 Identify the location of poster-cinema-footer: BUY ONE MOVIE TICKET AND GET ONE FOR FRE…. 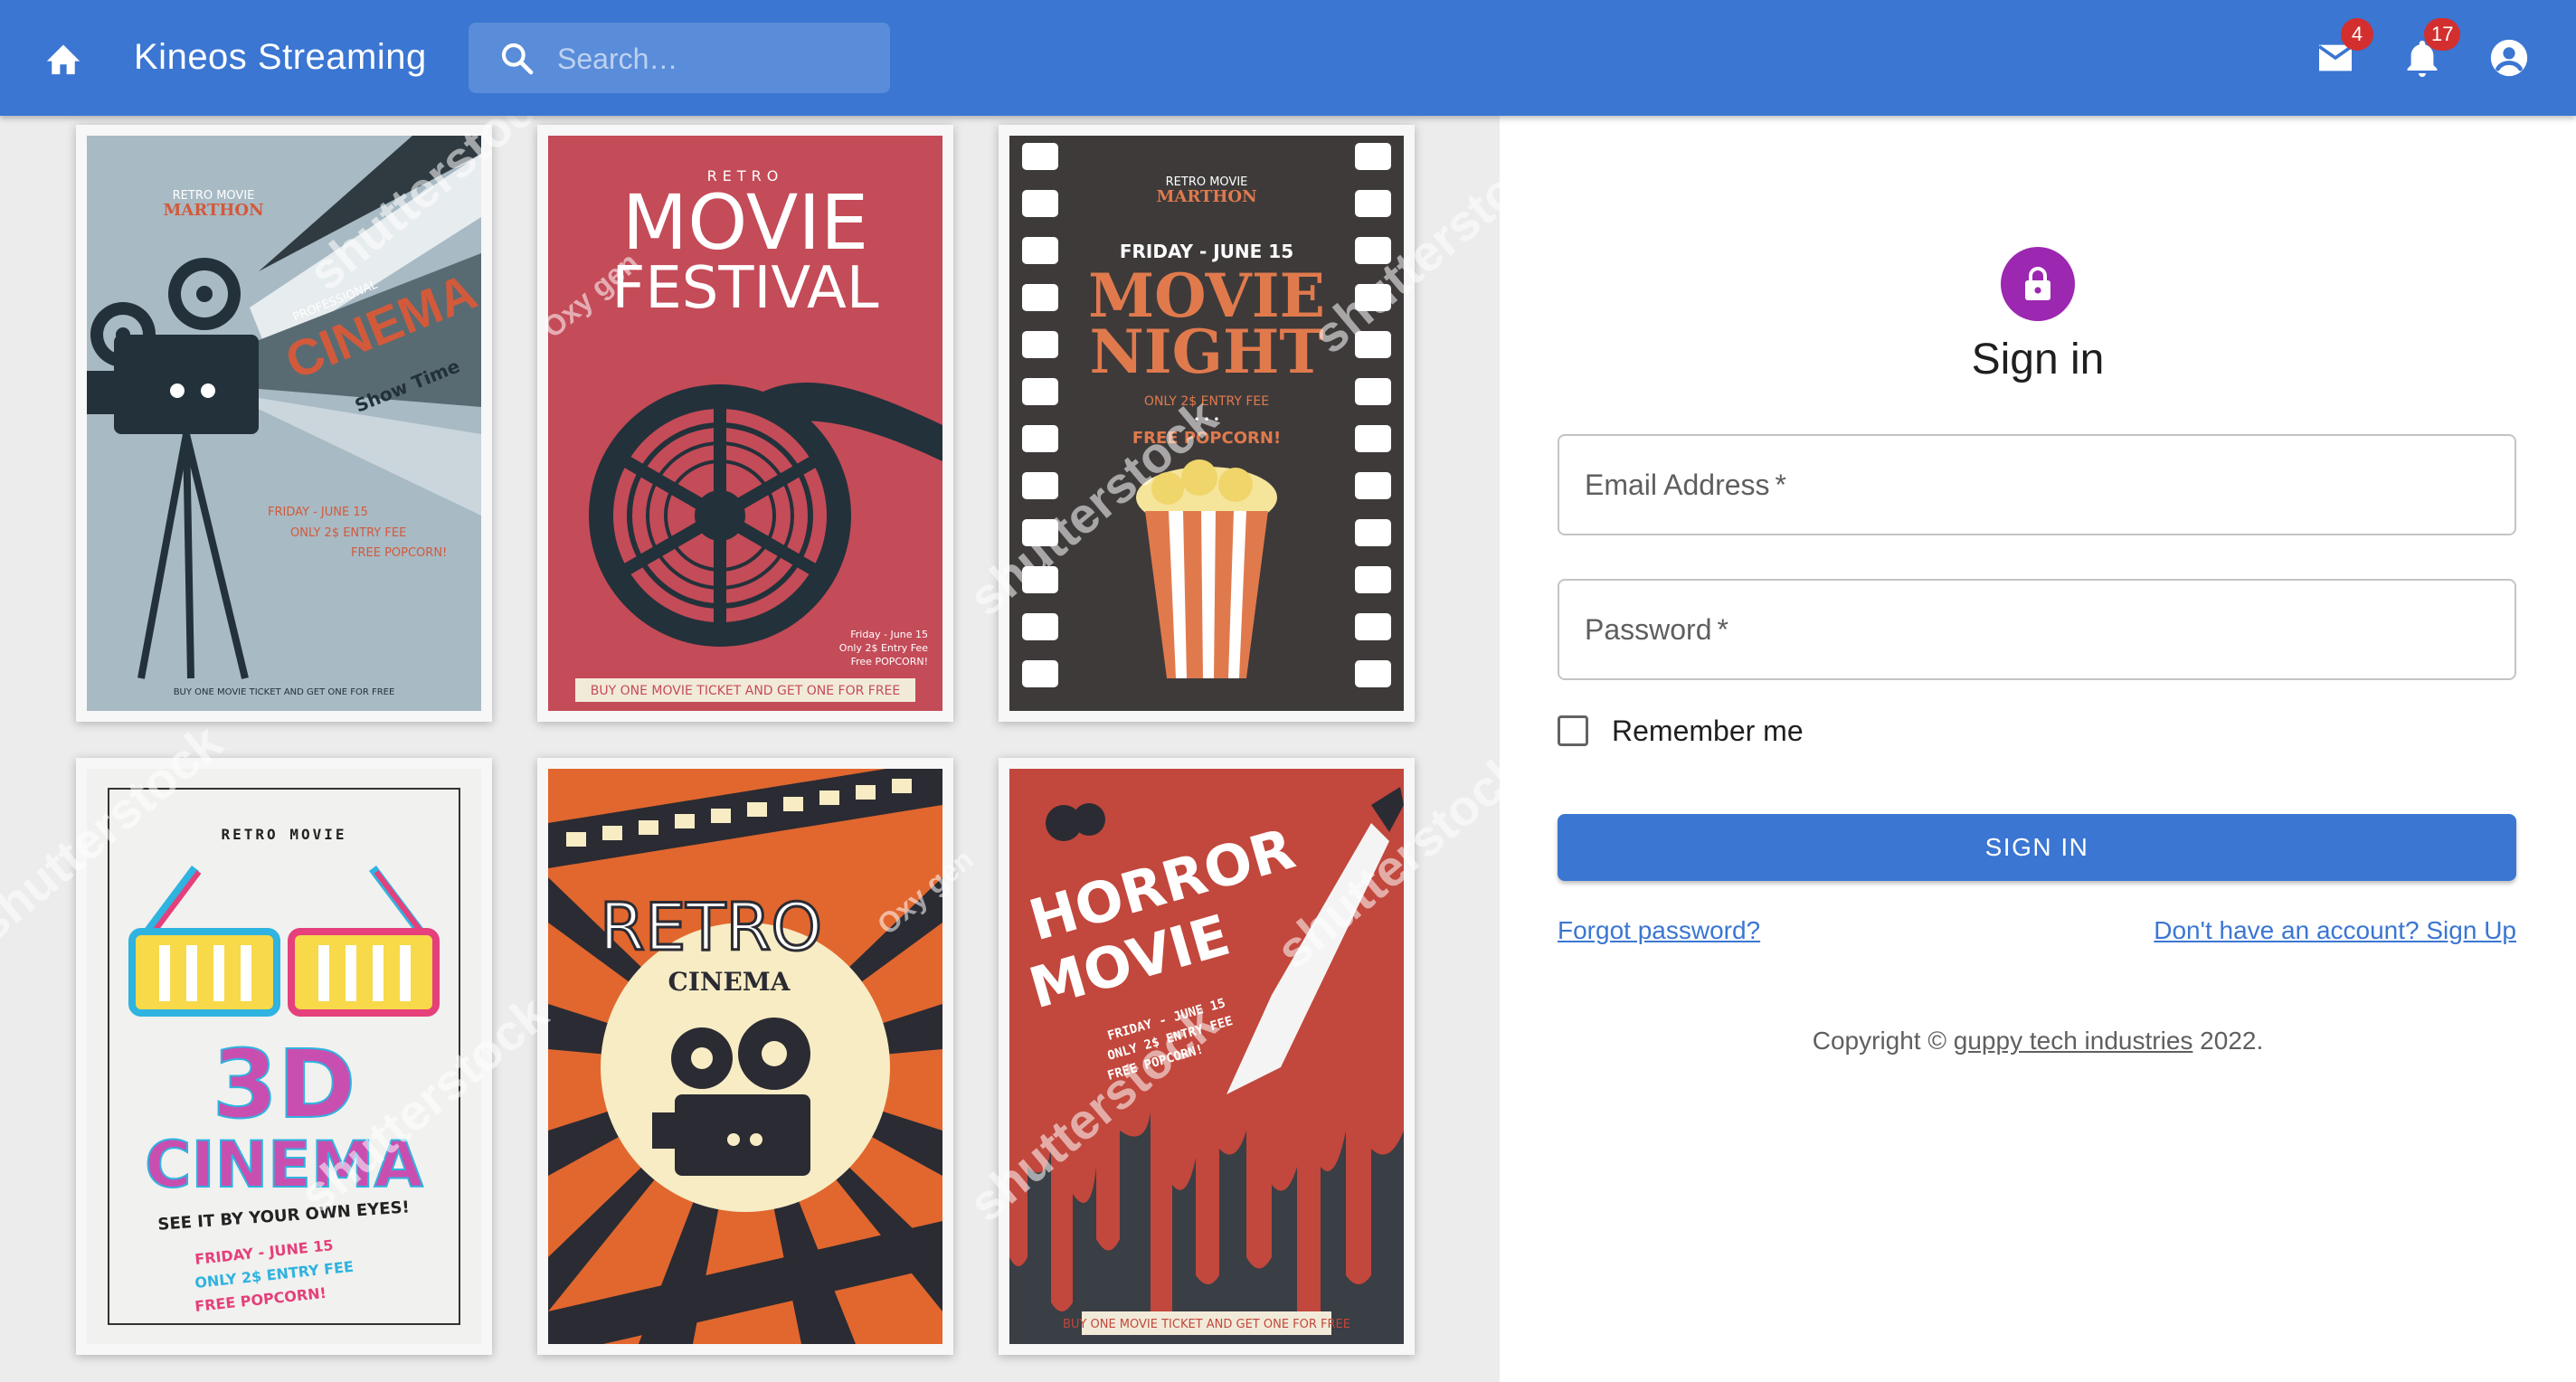
(284, 692).